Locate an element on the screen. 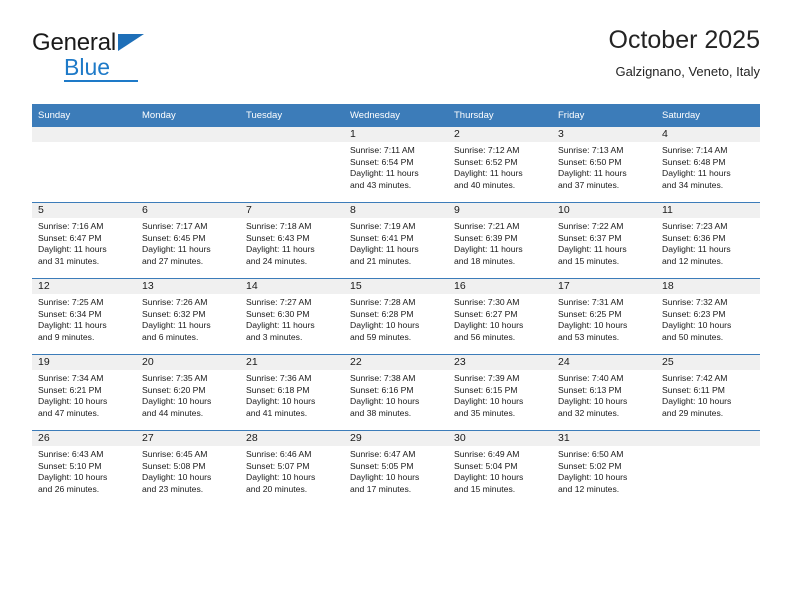 The height and width of the screenshot is (612, 792). sunrise-text: Sunrise: 7:35 AM is located at coordinates (175, 378).